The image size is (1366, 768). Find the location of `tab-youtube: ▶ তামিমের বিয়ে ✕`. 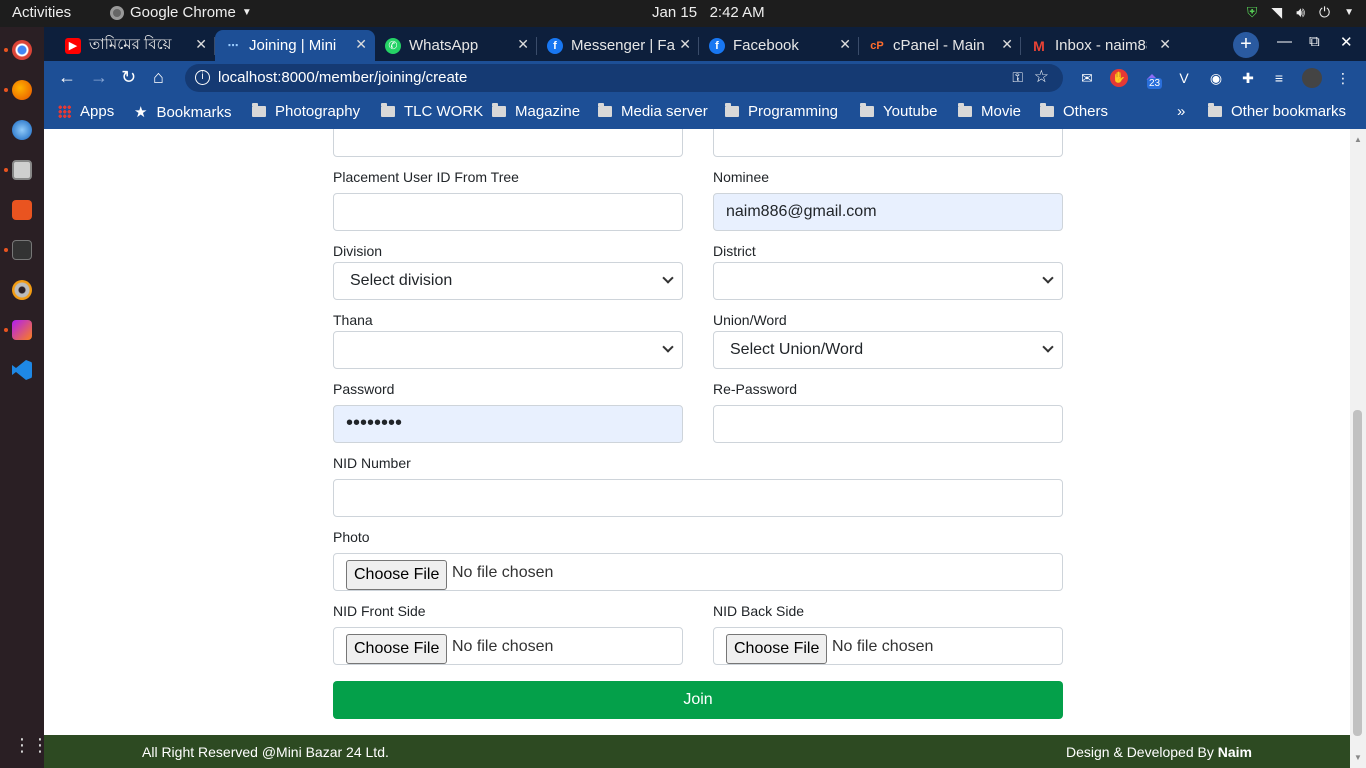

tab-youtube: ▶ তামিমের বিয়ে ✕ is located at coordinates (135, 45).